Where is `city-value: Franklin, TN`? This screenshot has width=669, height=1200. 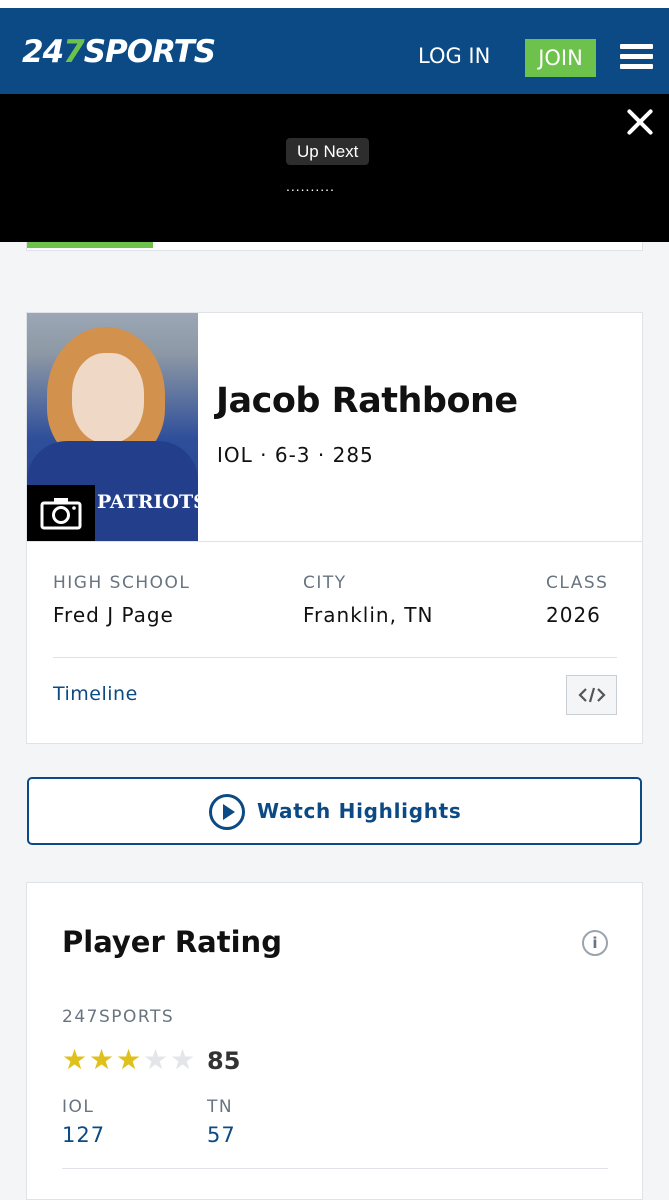
city-value: Franklin, TN is located at coordinates (368, 615).